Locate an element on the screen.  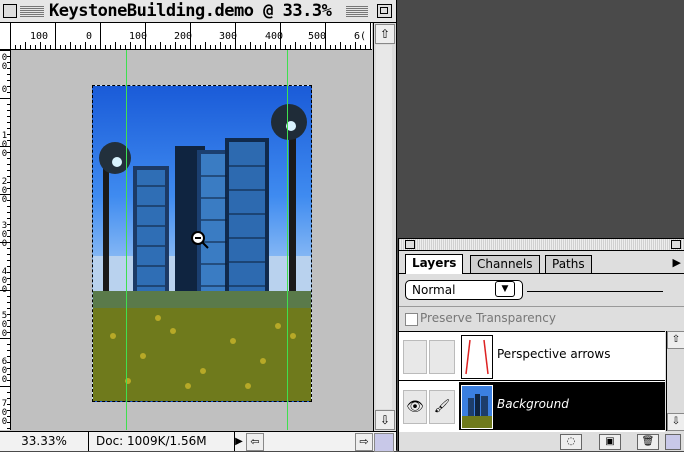
layer-list-scrollbar: ⇧ ⇩ is located at coordinates (675, 381).